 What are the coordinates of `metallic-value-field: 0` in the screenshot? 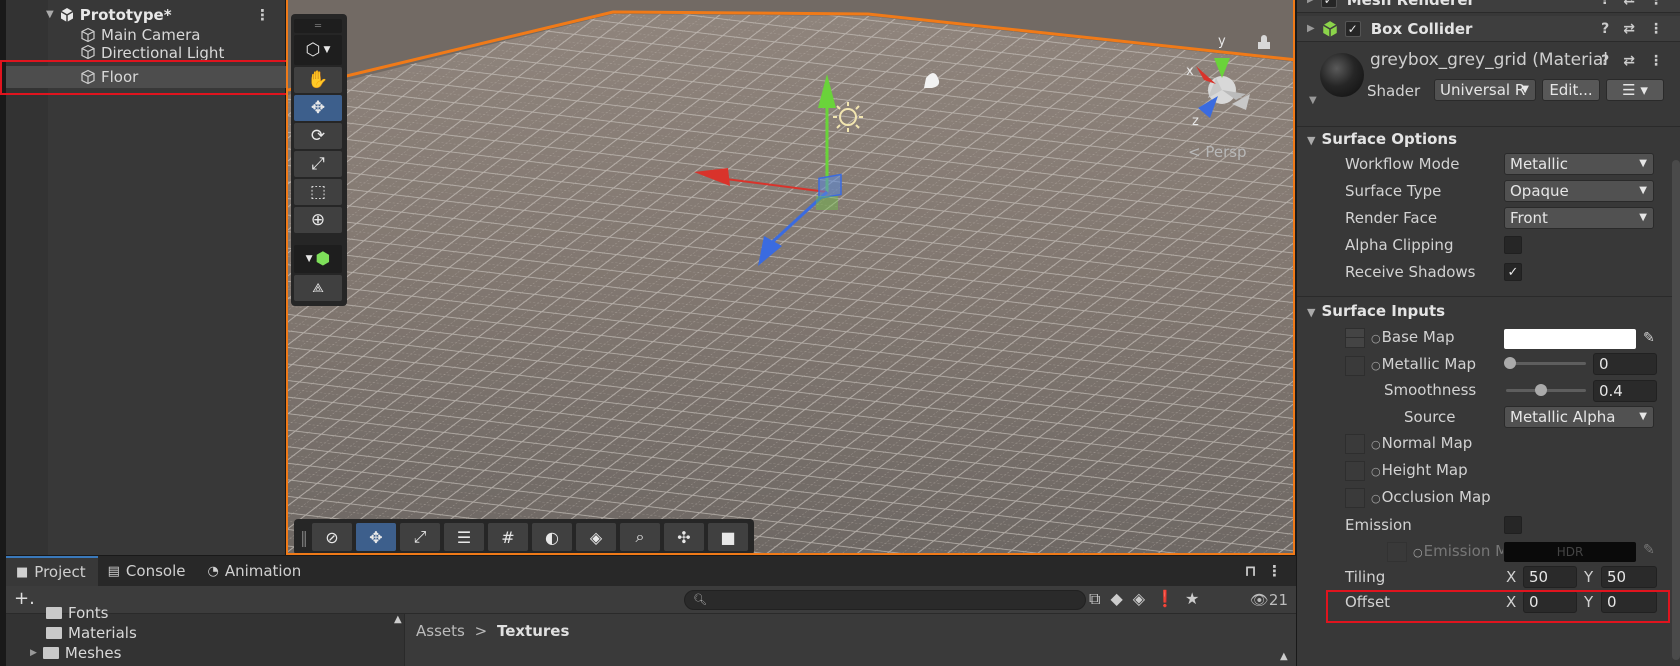 It's located at (1625, 364).